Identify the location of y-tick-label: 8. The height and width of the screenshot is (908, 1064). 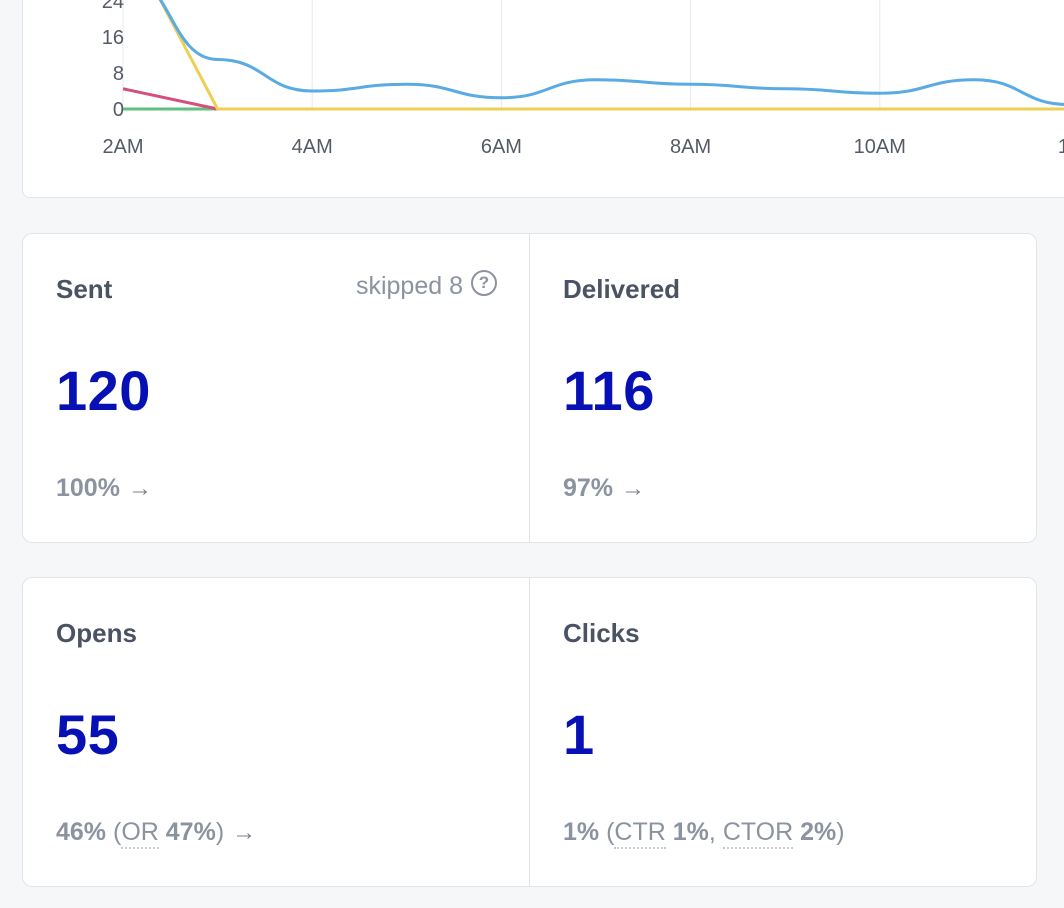
(118, 74).